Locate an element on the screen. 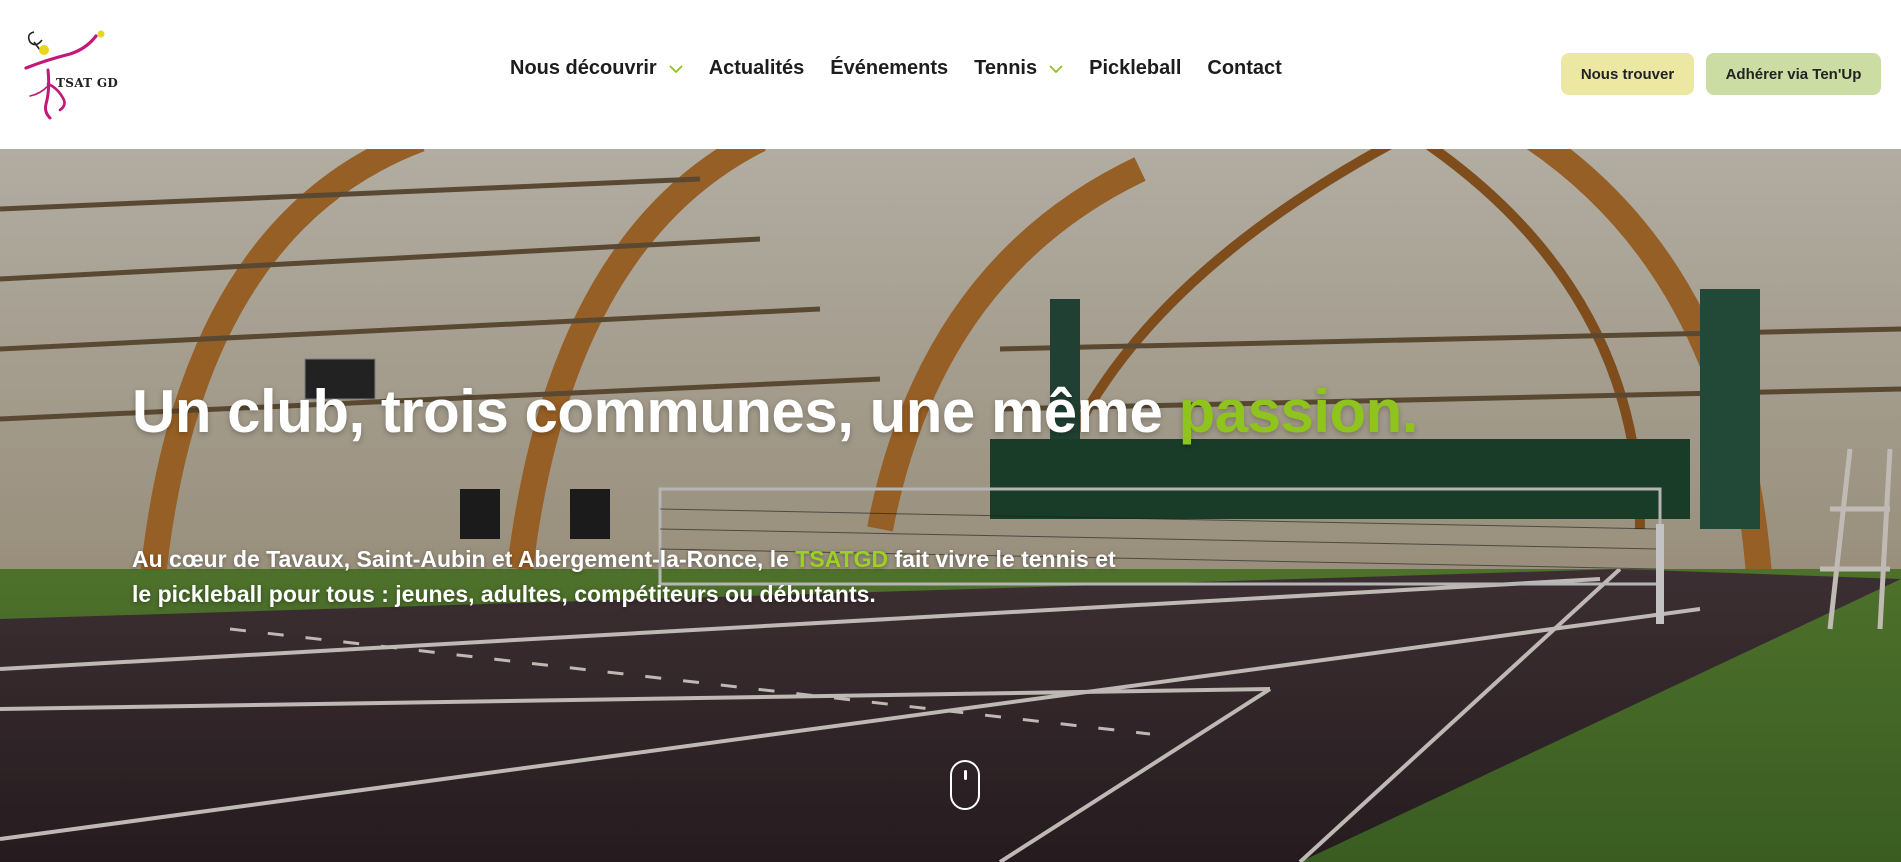  nav-item-tennis: Tennis is located at coordinates (1018, 68).